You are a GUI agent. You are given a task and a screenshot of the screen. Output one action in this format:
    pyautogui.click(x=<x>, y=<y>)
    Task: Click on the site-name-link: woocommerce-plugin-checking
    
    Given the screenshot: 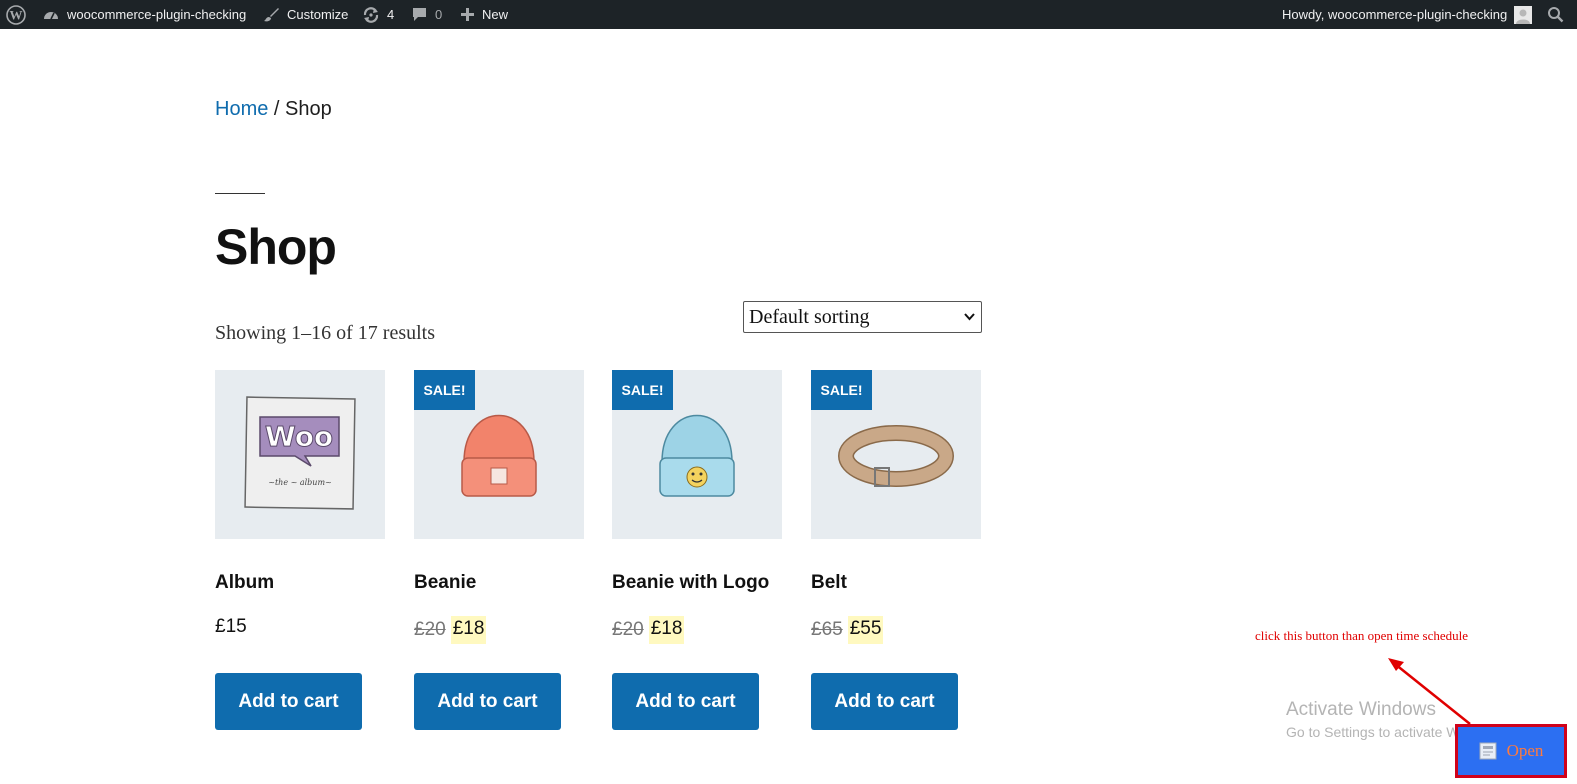 What is the action you would take?
    pyautogui.click(x=144, y=14)
    